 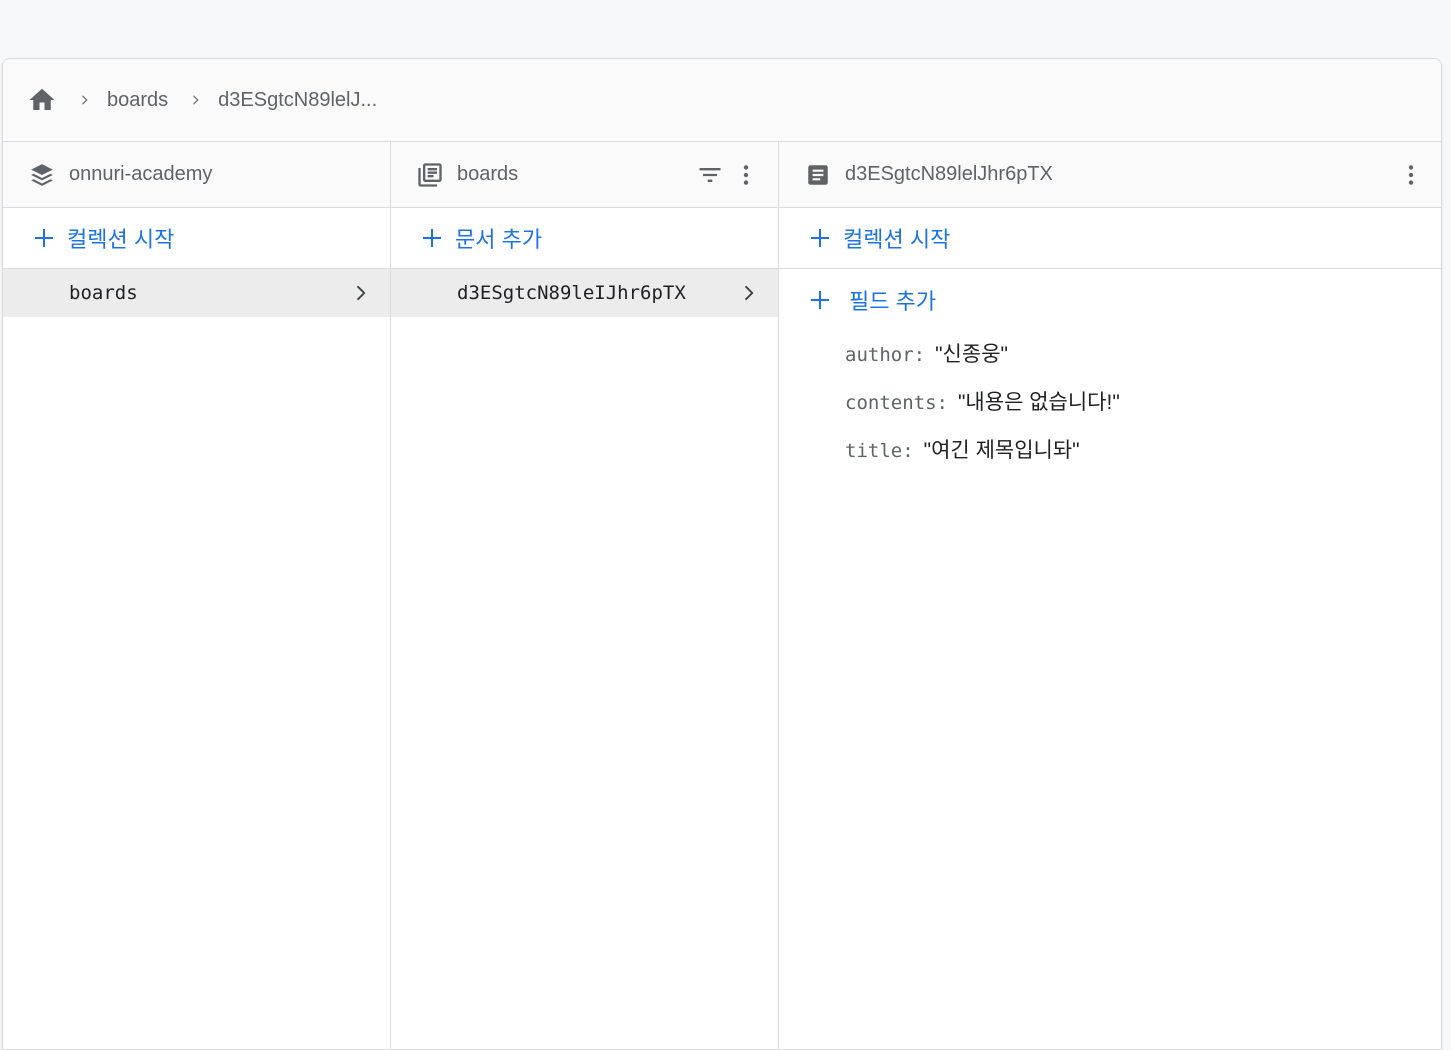 I want to click on add-document-label: 문서 추가, so click(x=499, y=239).